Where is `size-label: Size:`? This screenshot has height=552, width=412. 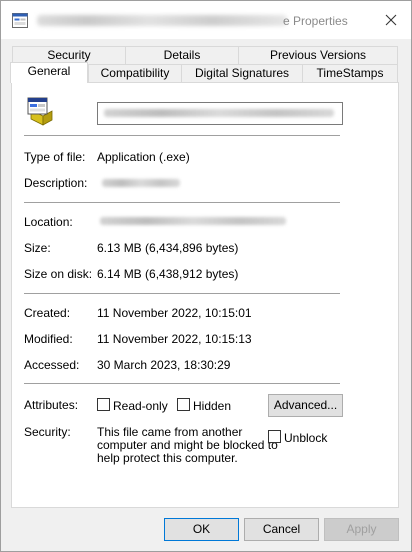 size-label: Size: is located at coordinates (37, 248).